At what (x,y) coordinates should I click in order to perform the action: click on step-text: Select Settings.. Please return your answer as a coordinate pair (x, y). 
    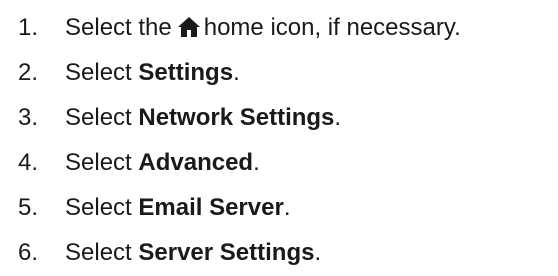
    Looking at the image, I should click on (152, 73).